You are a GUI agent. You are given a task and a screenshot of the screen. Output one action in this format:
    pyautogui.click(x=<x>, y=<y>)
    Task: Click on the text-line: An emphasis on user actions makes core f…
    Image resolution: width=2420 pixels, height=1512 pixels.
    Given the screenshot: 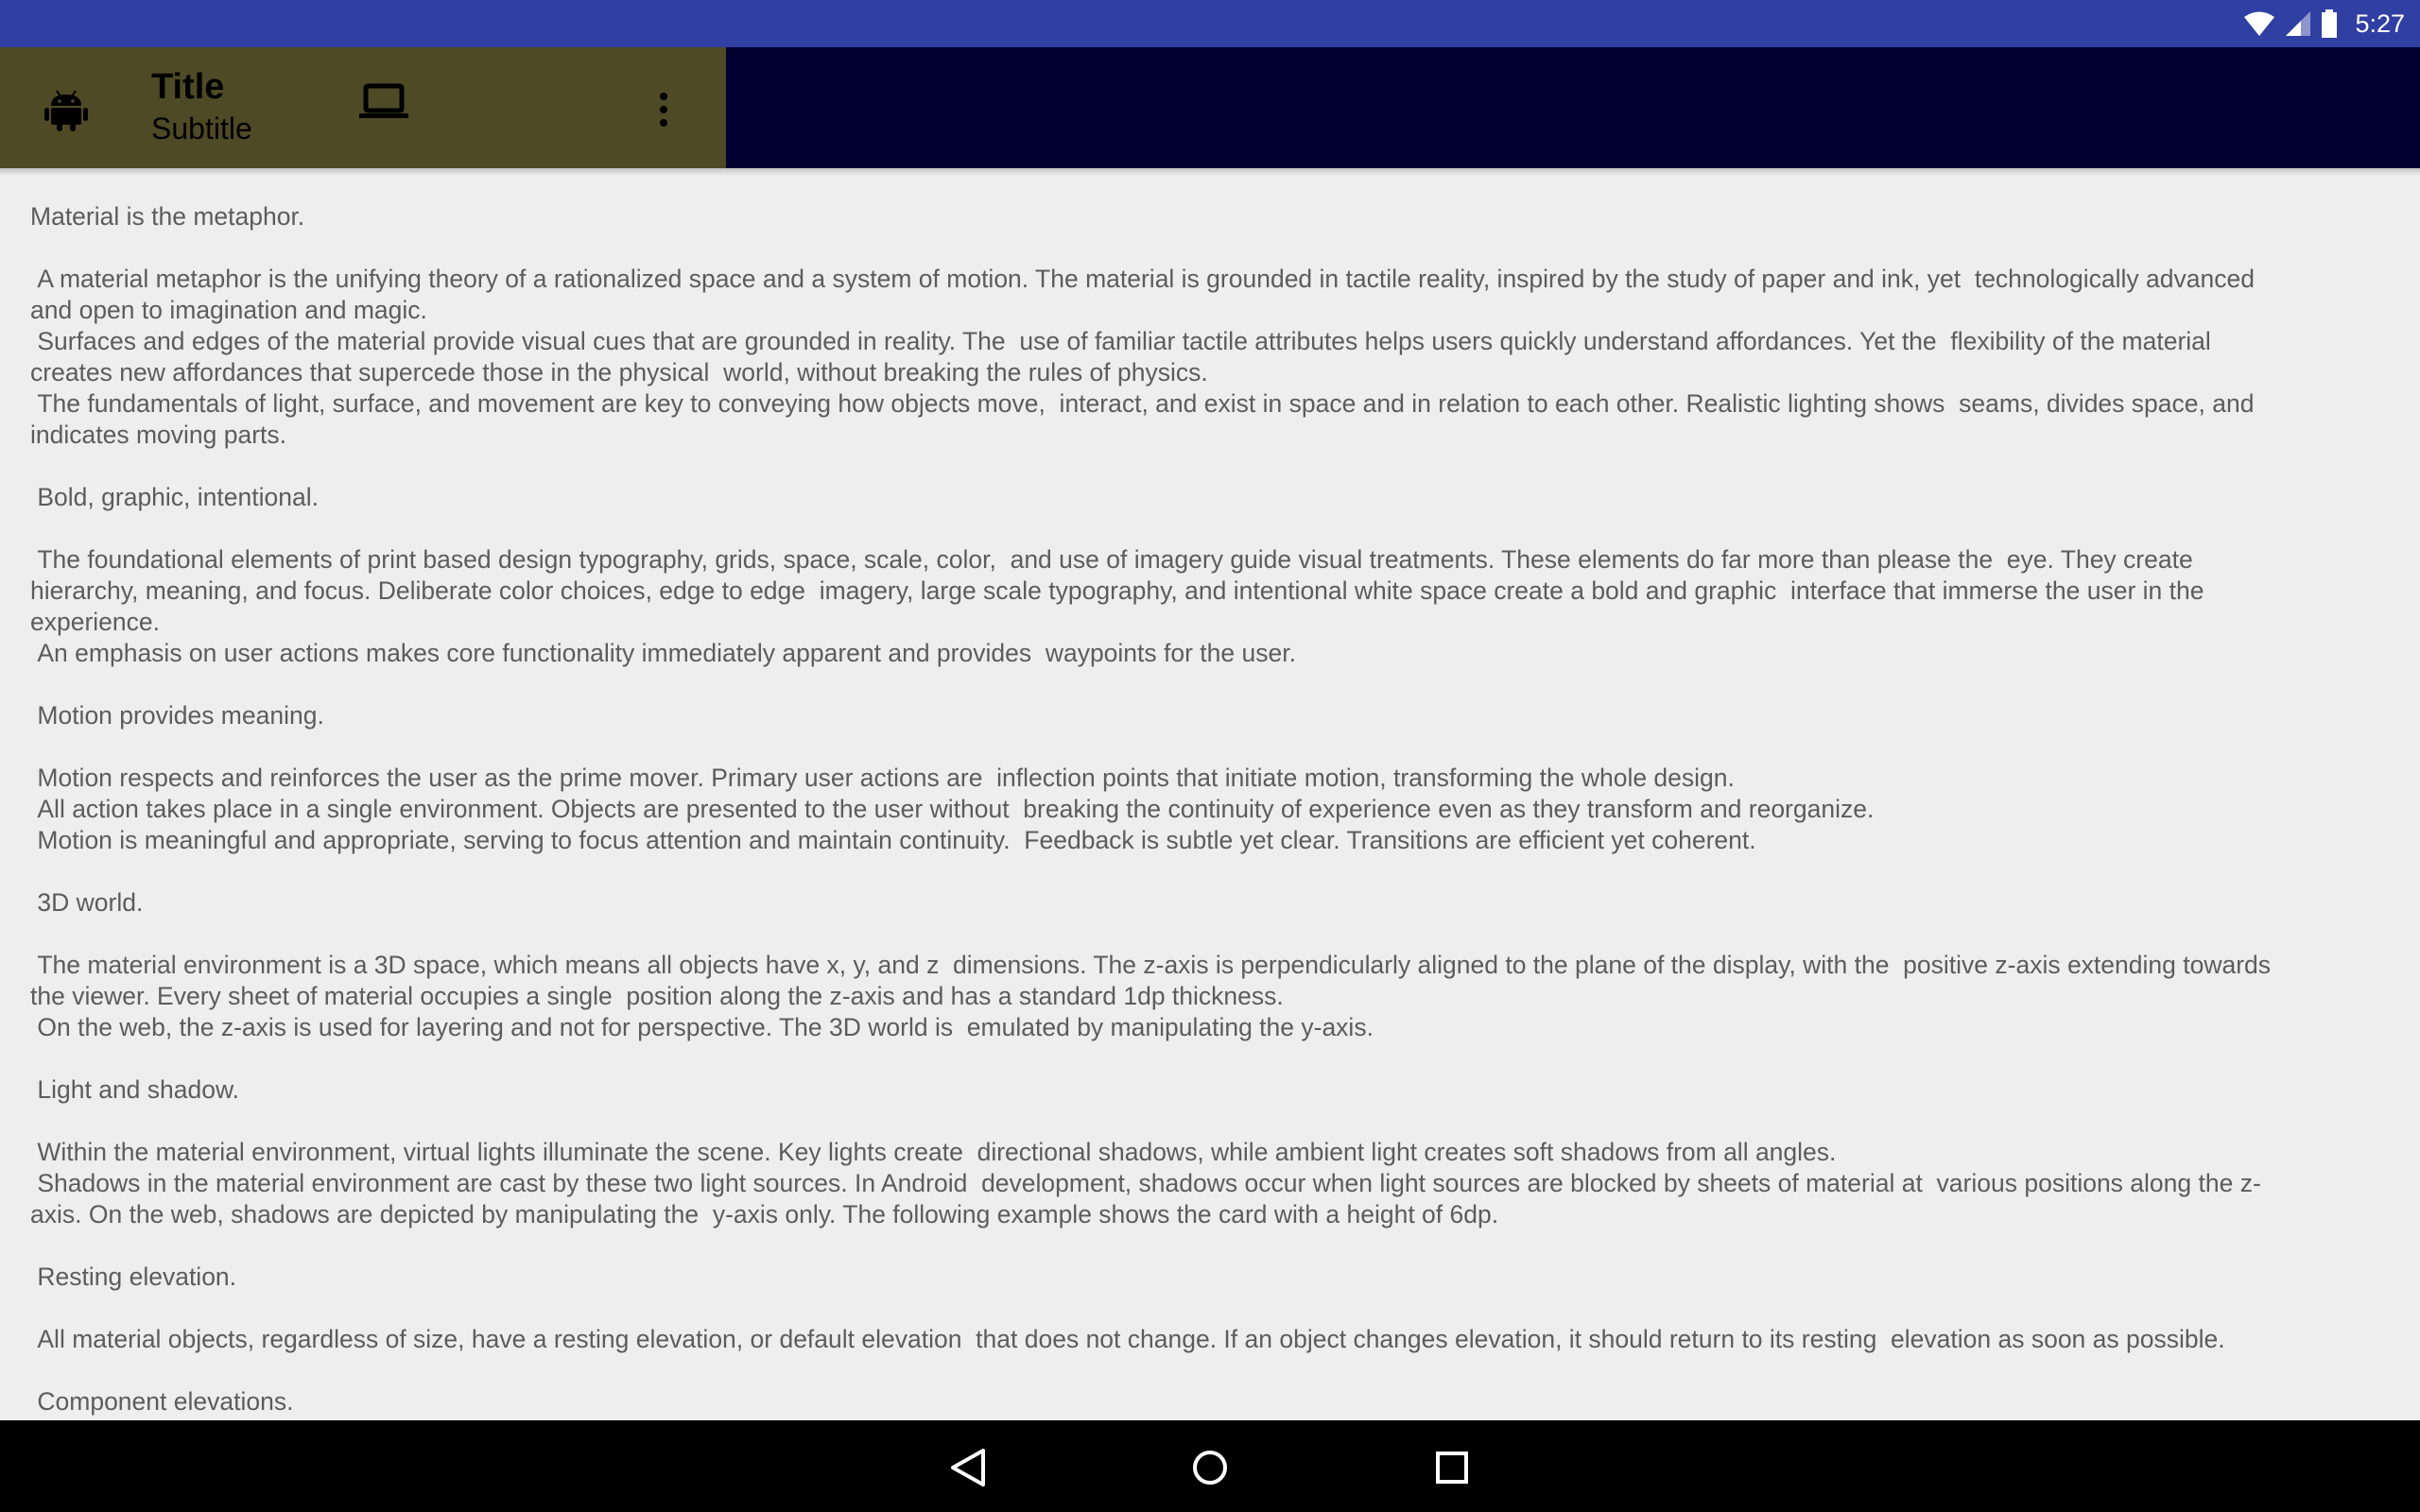 What is the action you would take?
    pyautogui.click(x=663, y=653)
    